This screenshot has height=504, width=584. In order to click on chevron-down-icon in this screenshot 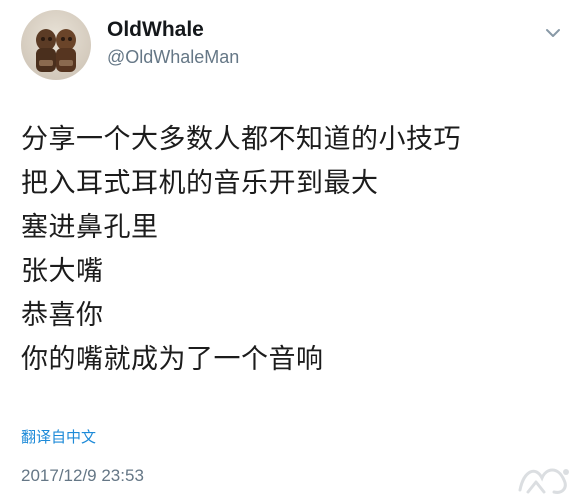, I will do `click(553, 33)`.